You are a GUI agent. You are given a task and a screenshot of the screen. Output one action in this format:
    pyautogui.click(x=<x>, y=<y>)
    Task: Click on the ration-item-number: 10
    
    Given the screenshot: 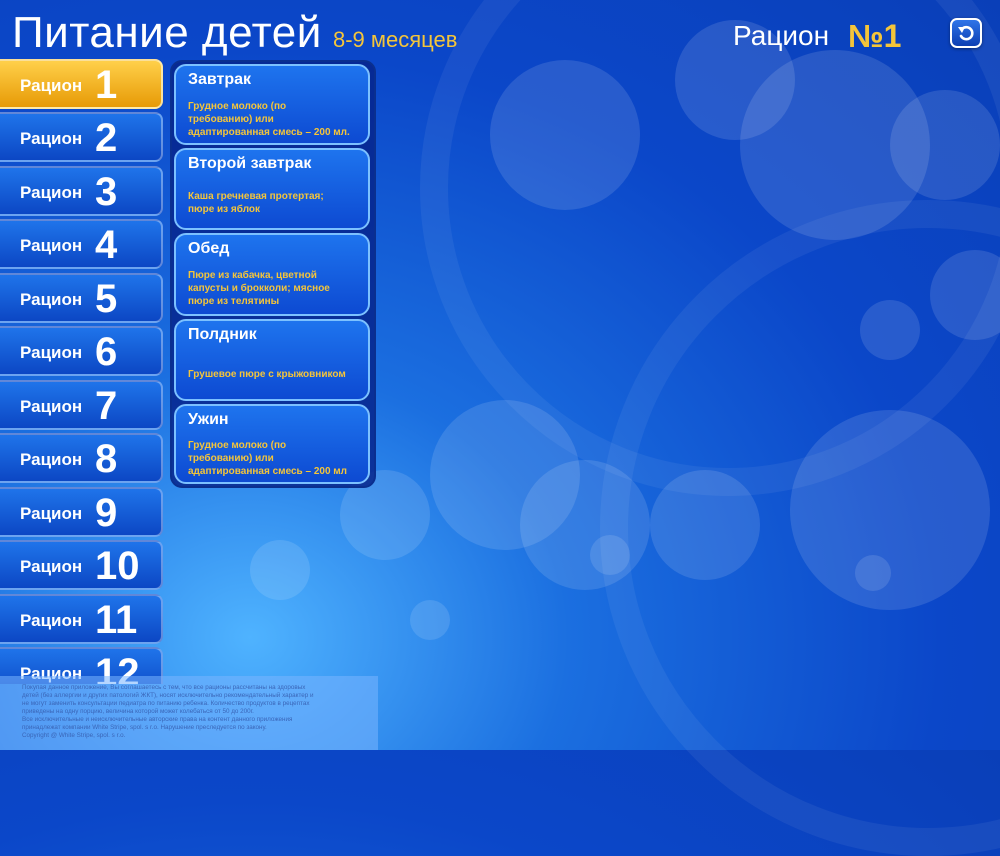 What is the action you would take?
    pyautogui.click(x=117, y=566)
    